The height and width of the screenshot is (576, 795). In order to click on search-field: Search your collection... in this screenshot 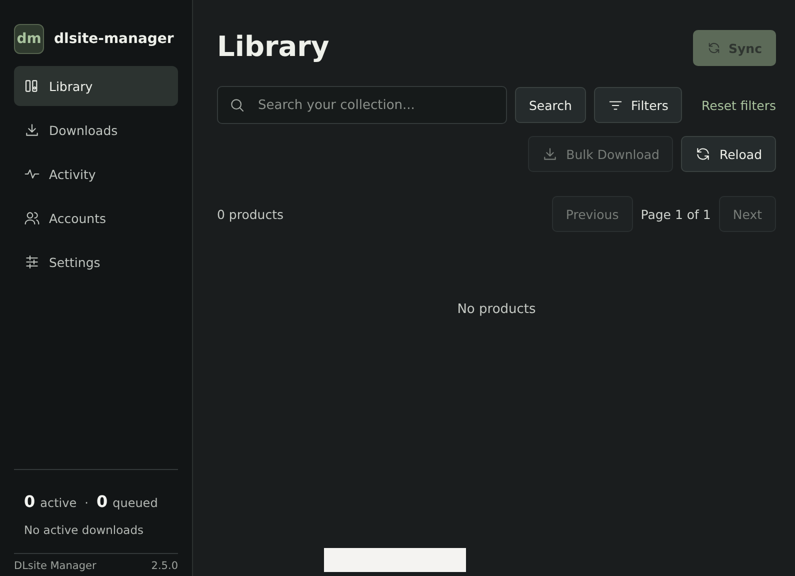, I will do `click(362, 105)`.